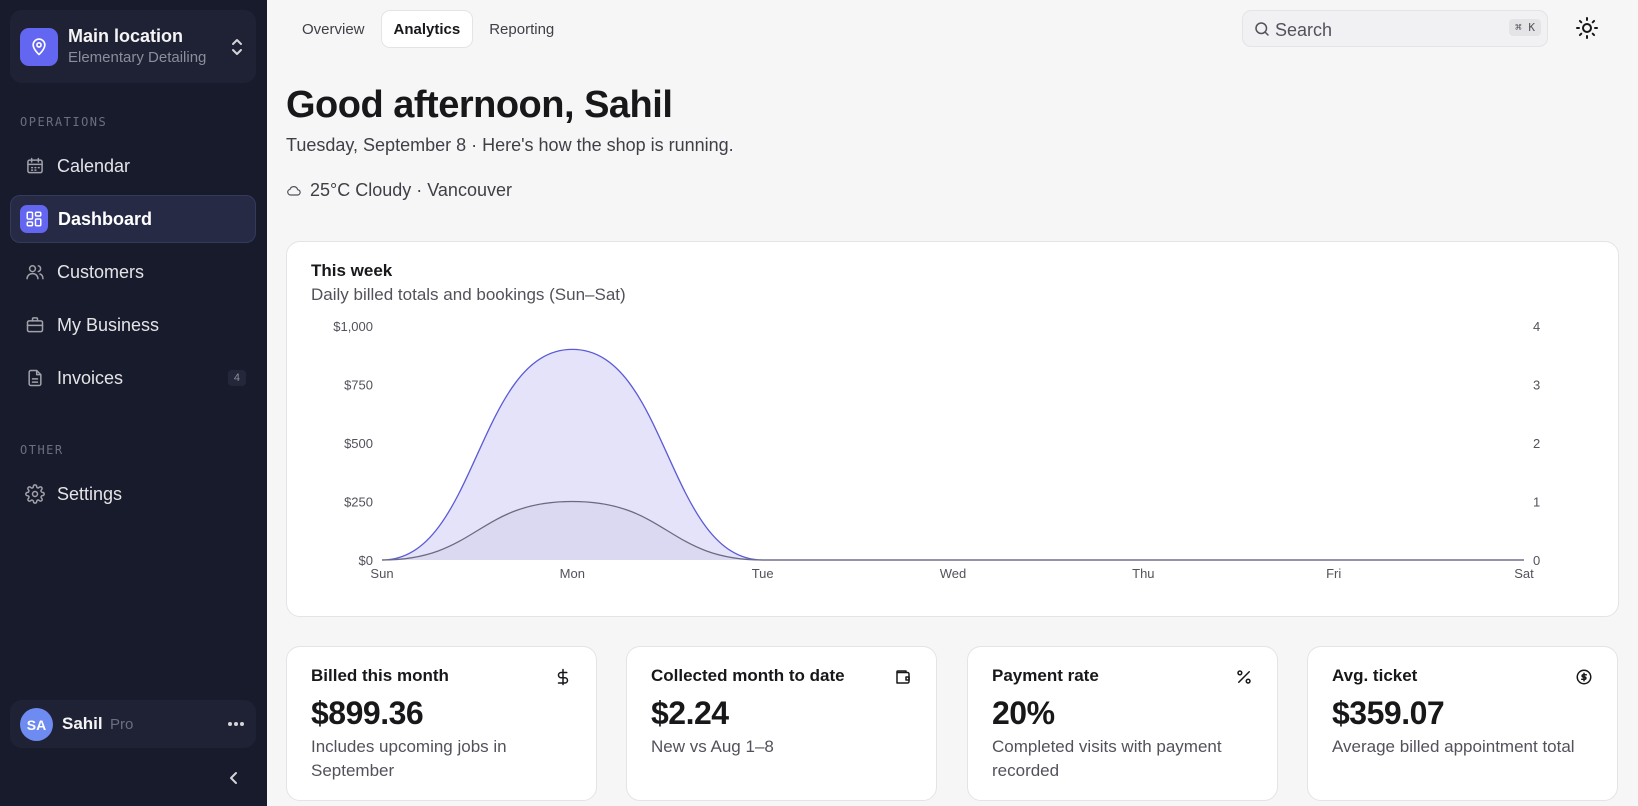  What do you see at coordinates (1388, 713) in the screenshot?
I see `stat-value: $359.07` at bounding box center [1388, 713].